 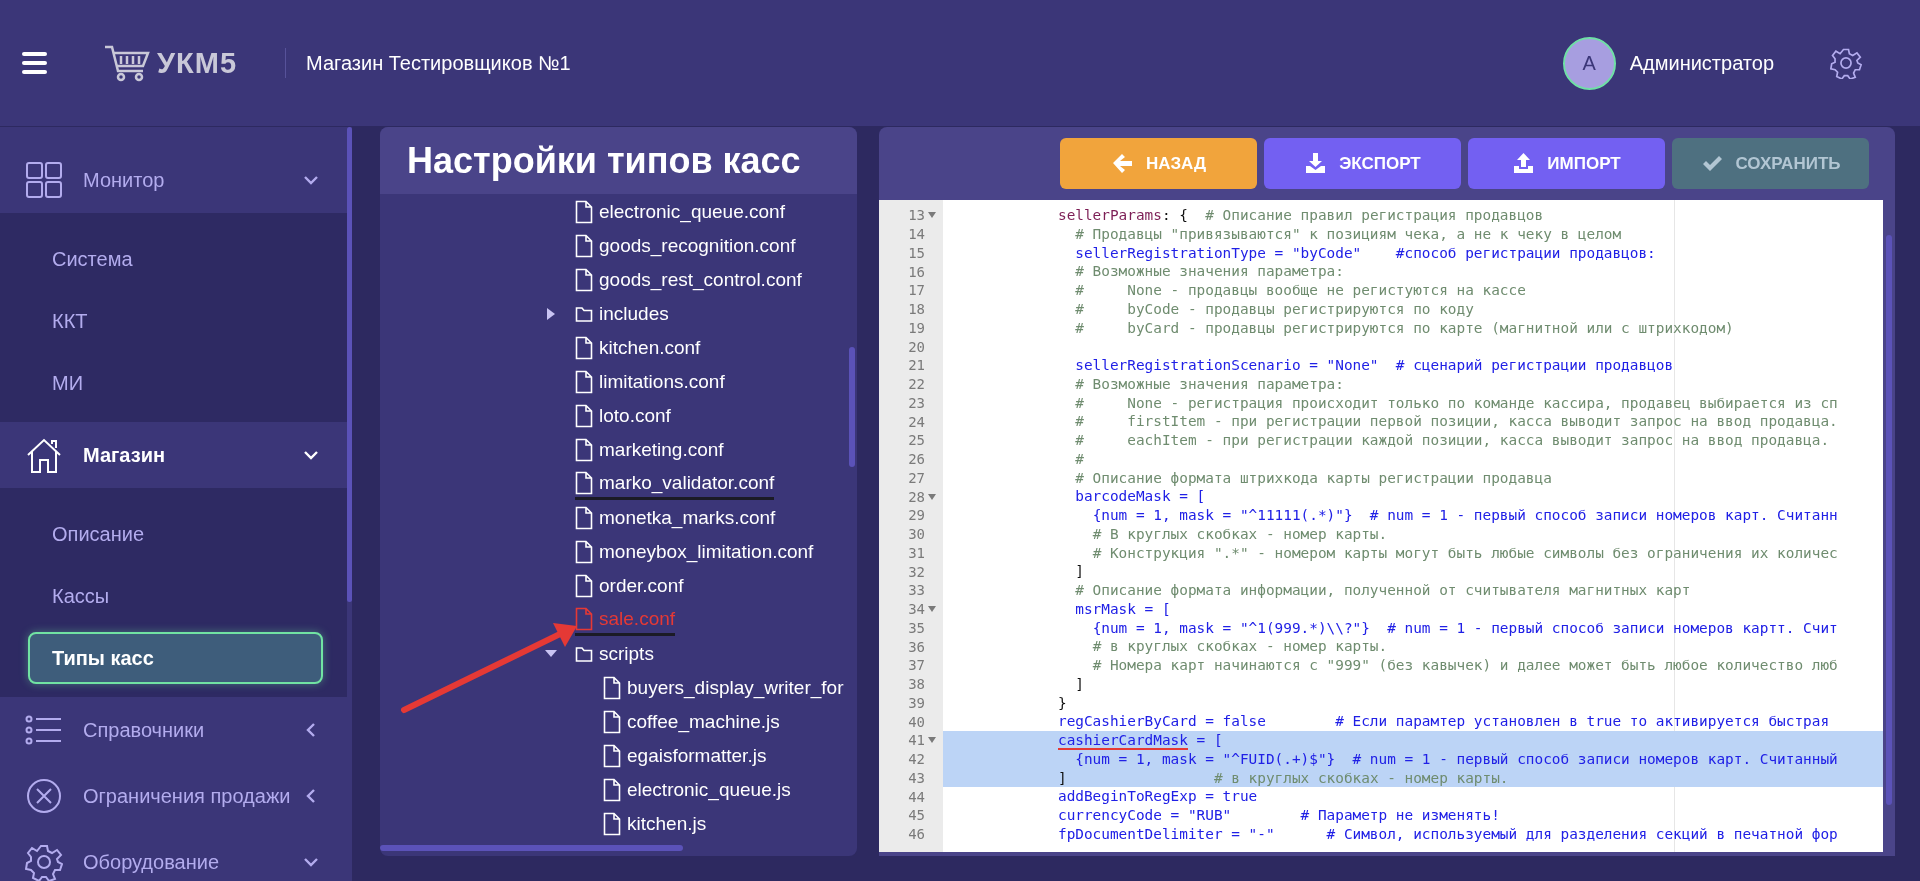 I want to click on line-number: 26, so click(x=916, y=459).